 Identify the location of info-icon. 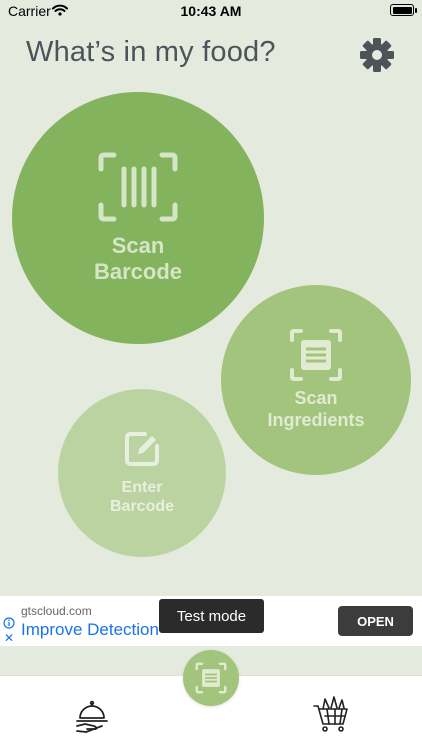
(9, 623).